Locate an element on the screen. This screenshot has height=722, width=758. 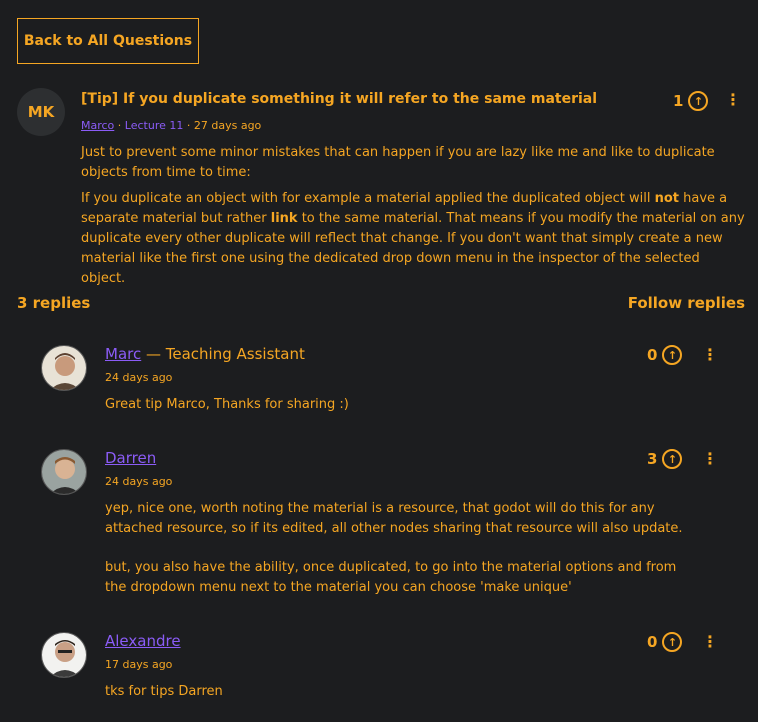
question-age: 27 days ago is located at coordinates (227, 125).